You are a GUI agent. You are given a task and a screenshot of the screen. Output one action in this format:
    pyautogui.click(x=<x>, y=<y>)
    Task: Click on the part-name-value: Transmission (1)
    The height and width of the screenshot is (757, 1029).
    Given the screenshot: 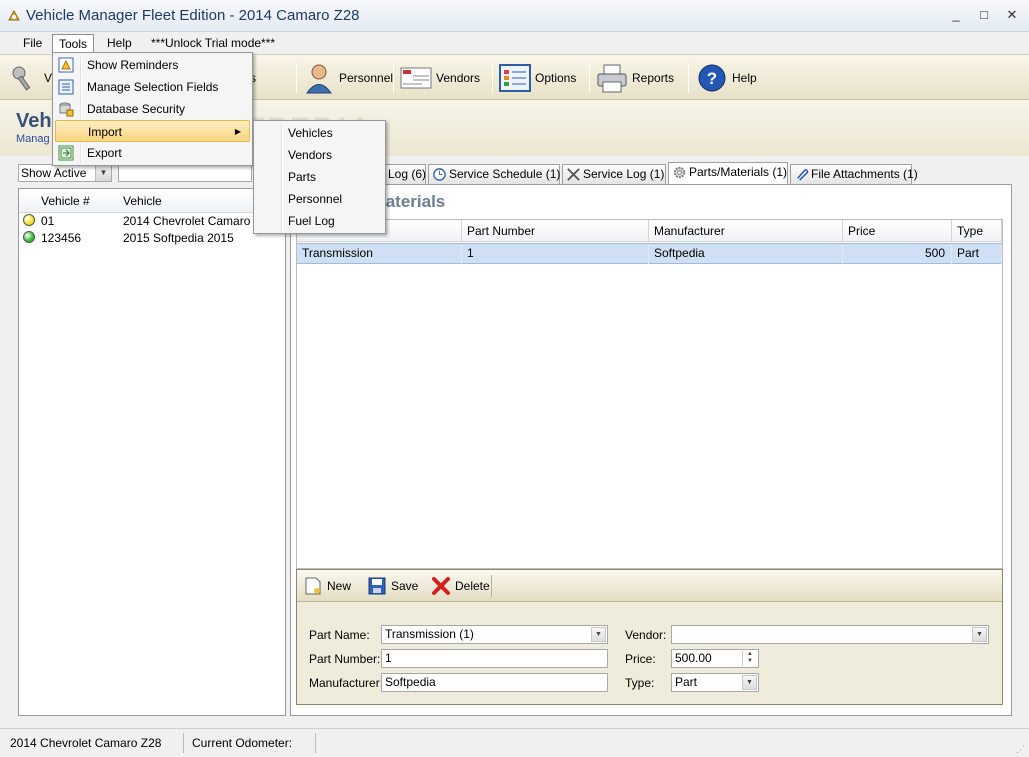 What is the action you would take?
    pyautogui.click(x=429, y=634)
    